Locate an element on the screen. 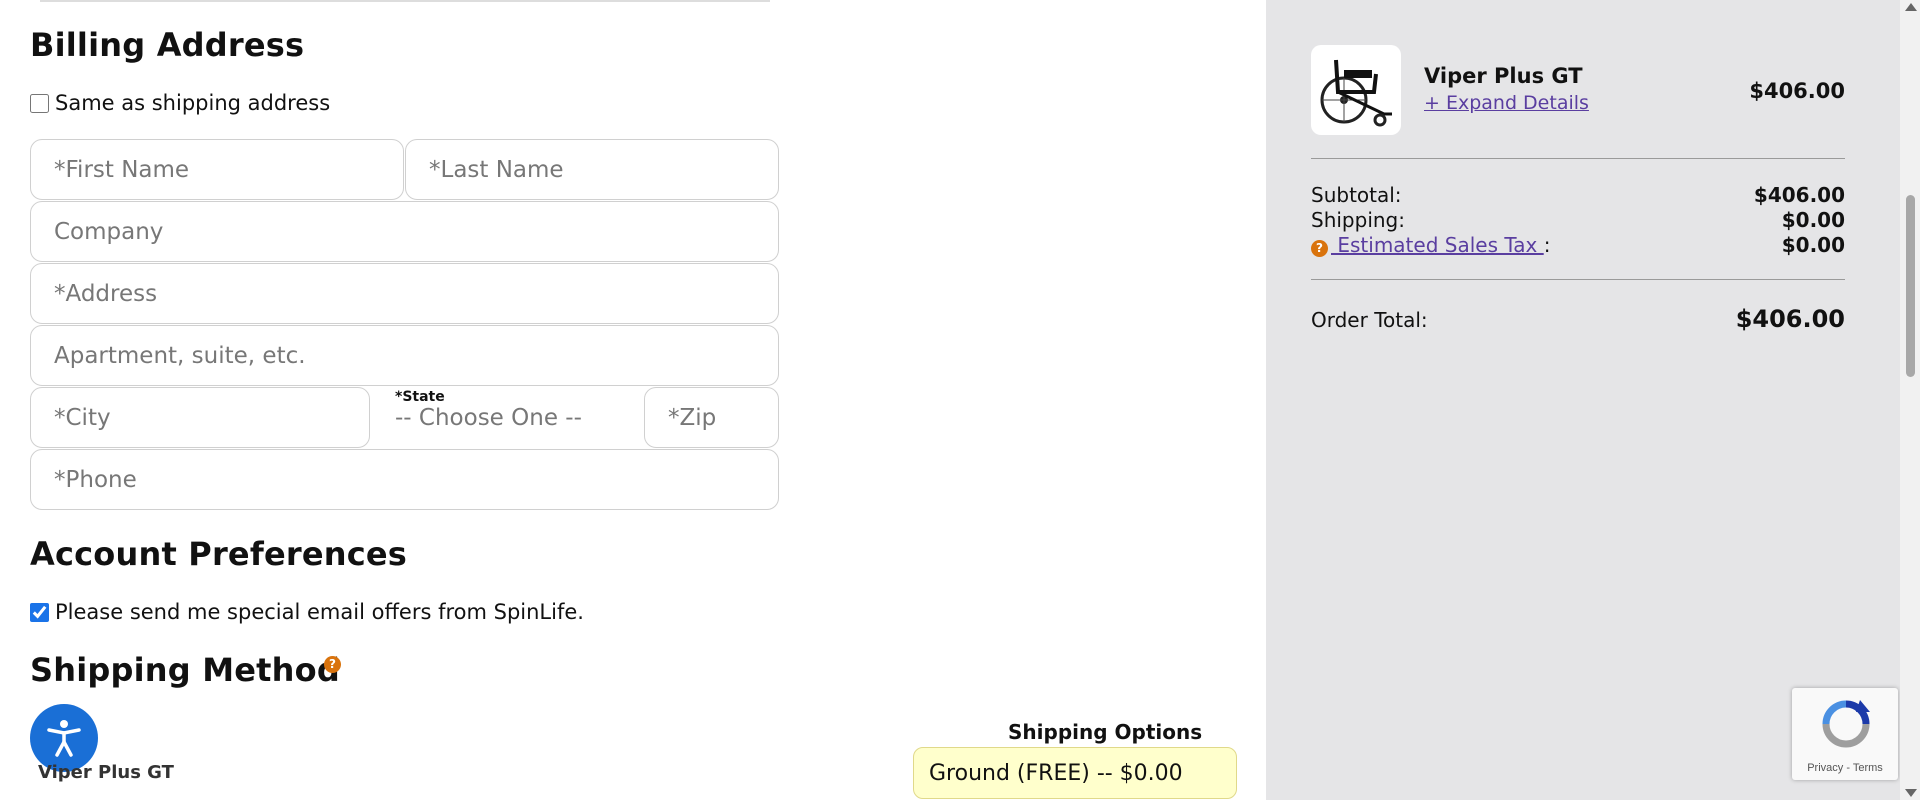 The image size is (1920, 800). tax-value: $0.00 is located at coordinates (1813, 245).